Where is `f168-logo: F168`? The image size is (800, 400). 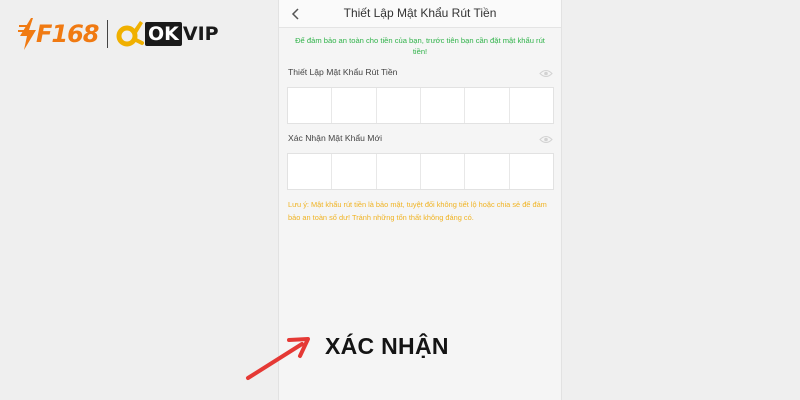 f168-logo: F168 is located at coordinates (58, 34).